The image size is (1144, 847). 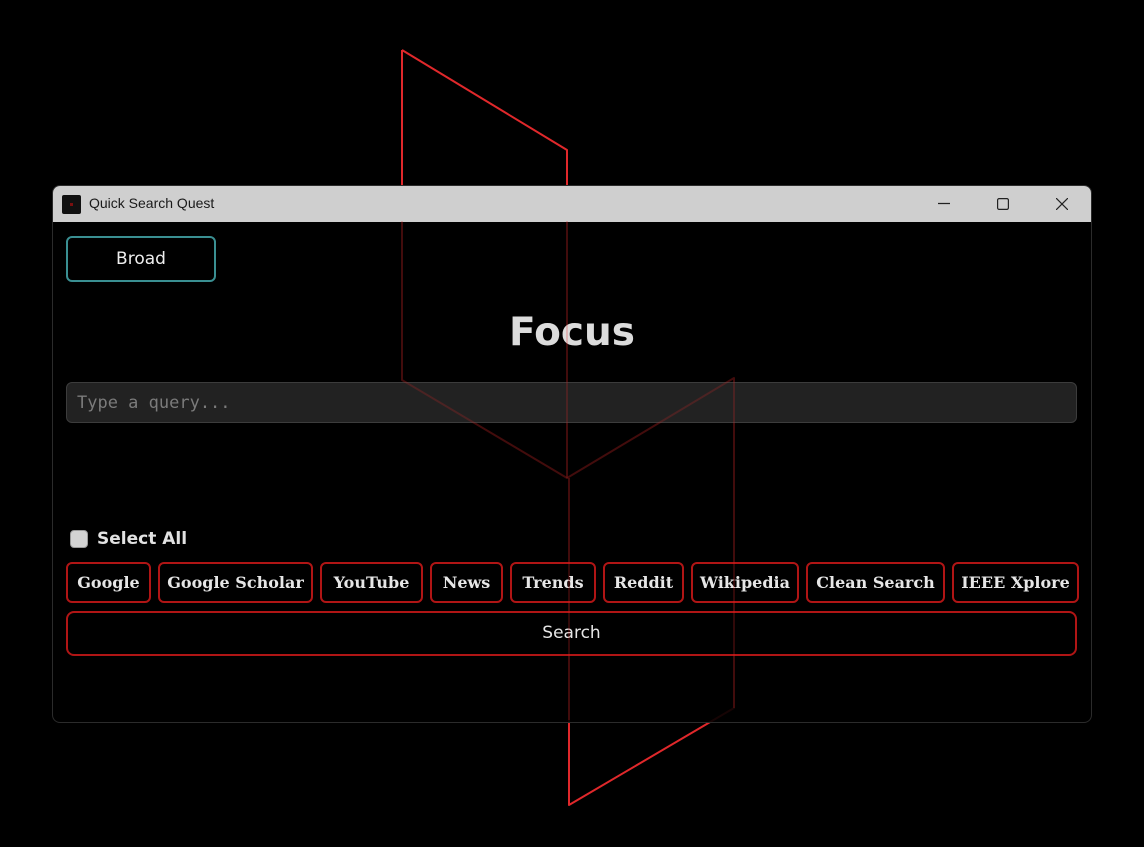 What do you see at coordinates (141, 259) in the screenshot?
I see `broad-mode-button: Broad` at bounding box center [141, 259].